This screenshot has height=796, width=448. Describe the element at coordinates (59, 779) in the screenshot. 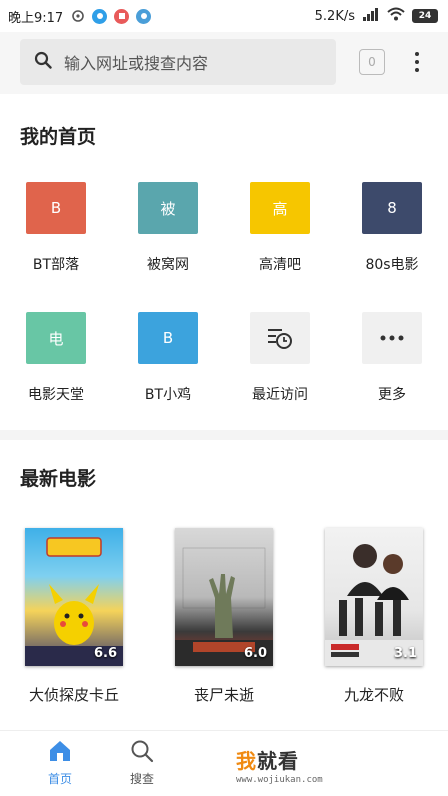

I see `nav-home-label: 首页` at that location.